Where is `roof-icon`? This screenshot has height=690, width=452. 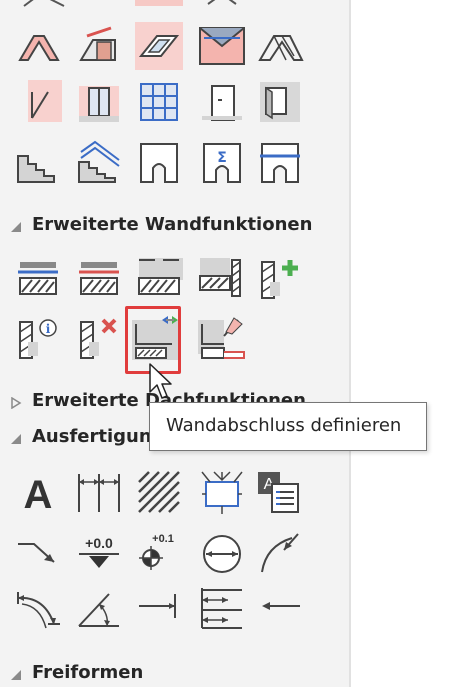 roof-icon is located at coordinates (38, 46).